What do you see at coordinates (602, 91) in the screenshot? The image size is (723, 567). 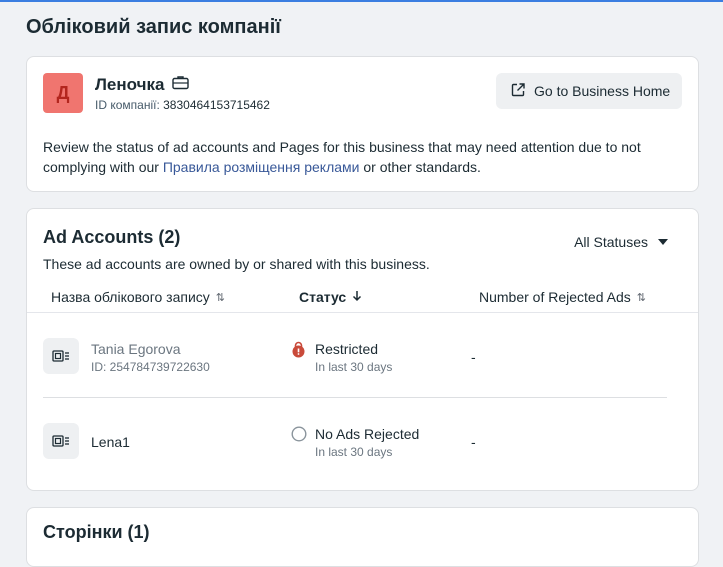 I see `go-to-business-home-label: Go to Business Home` at bounding box center [602, 91].